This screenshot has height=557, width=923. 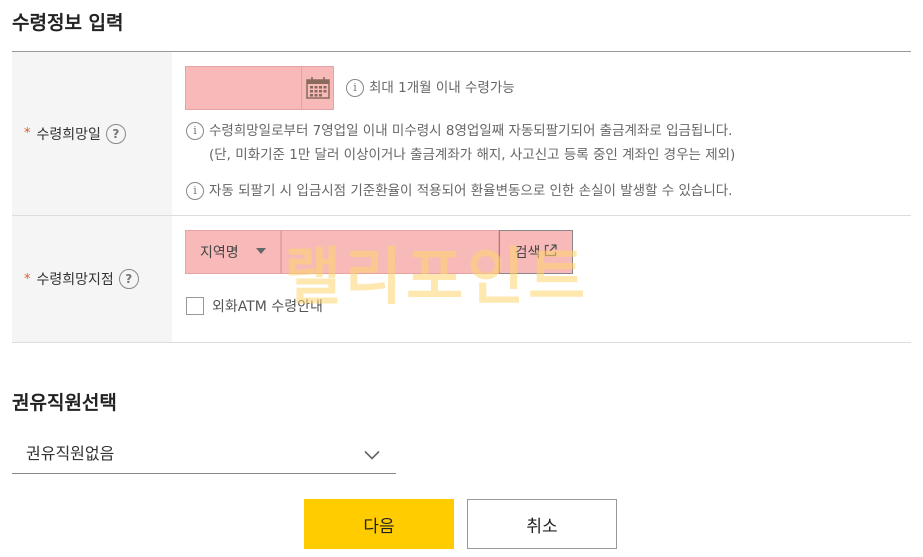 I want to click on calendar-icon, so click(x=318, y=88).